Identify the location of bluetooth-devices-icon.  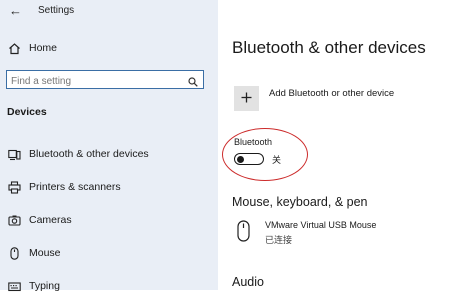
(14, 154).